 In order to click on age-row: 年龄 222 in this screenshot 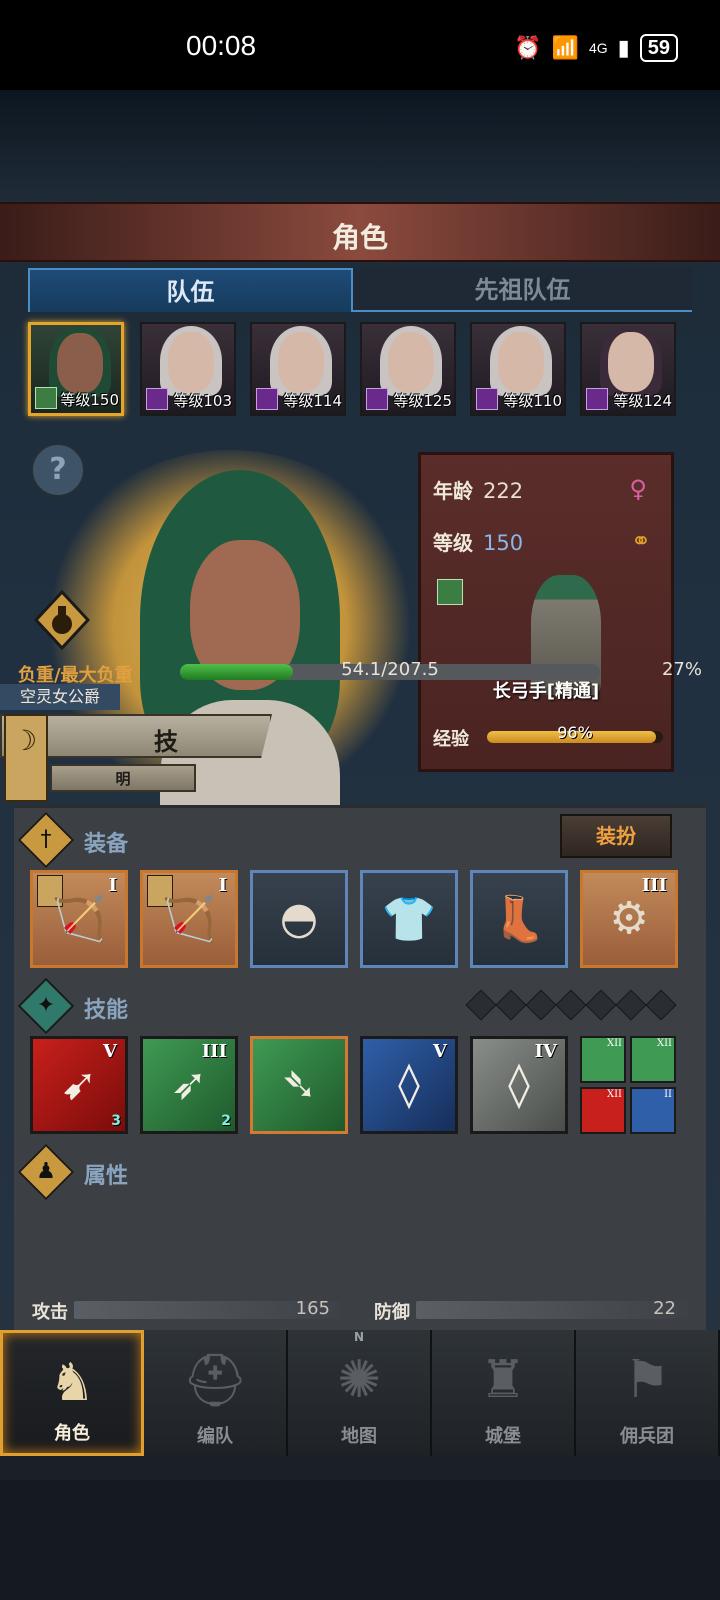, I will do `click(478, 489)`.